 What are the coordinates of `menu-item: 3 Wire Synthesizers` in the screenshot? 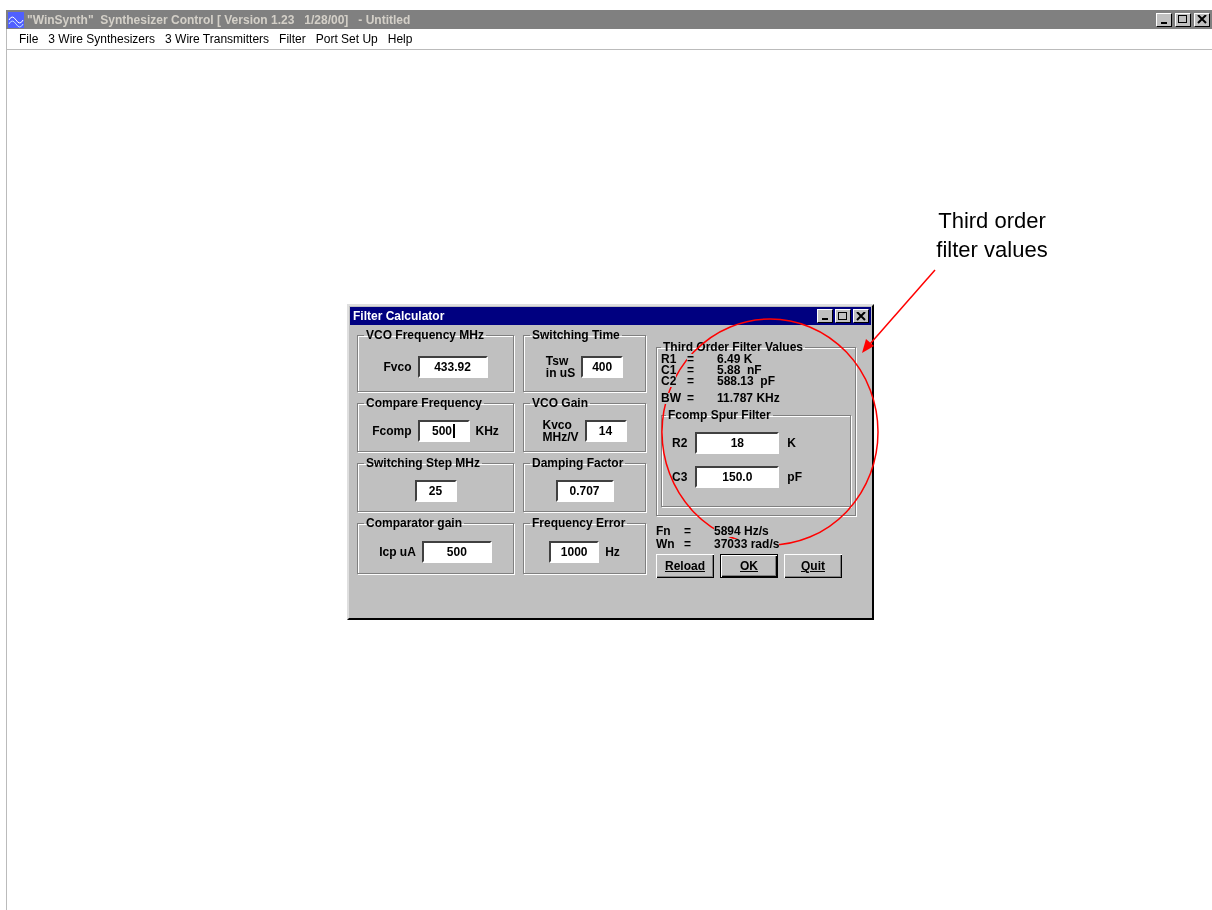 It's located at (102, 39).